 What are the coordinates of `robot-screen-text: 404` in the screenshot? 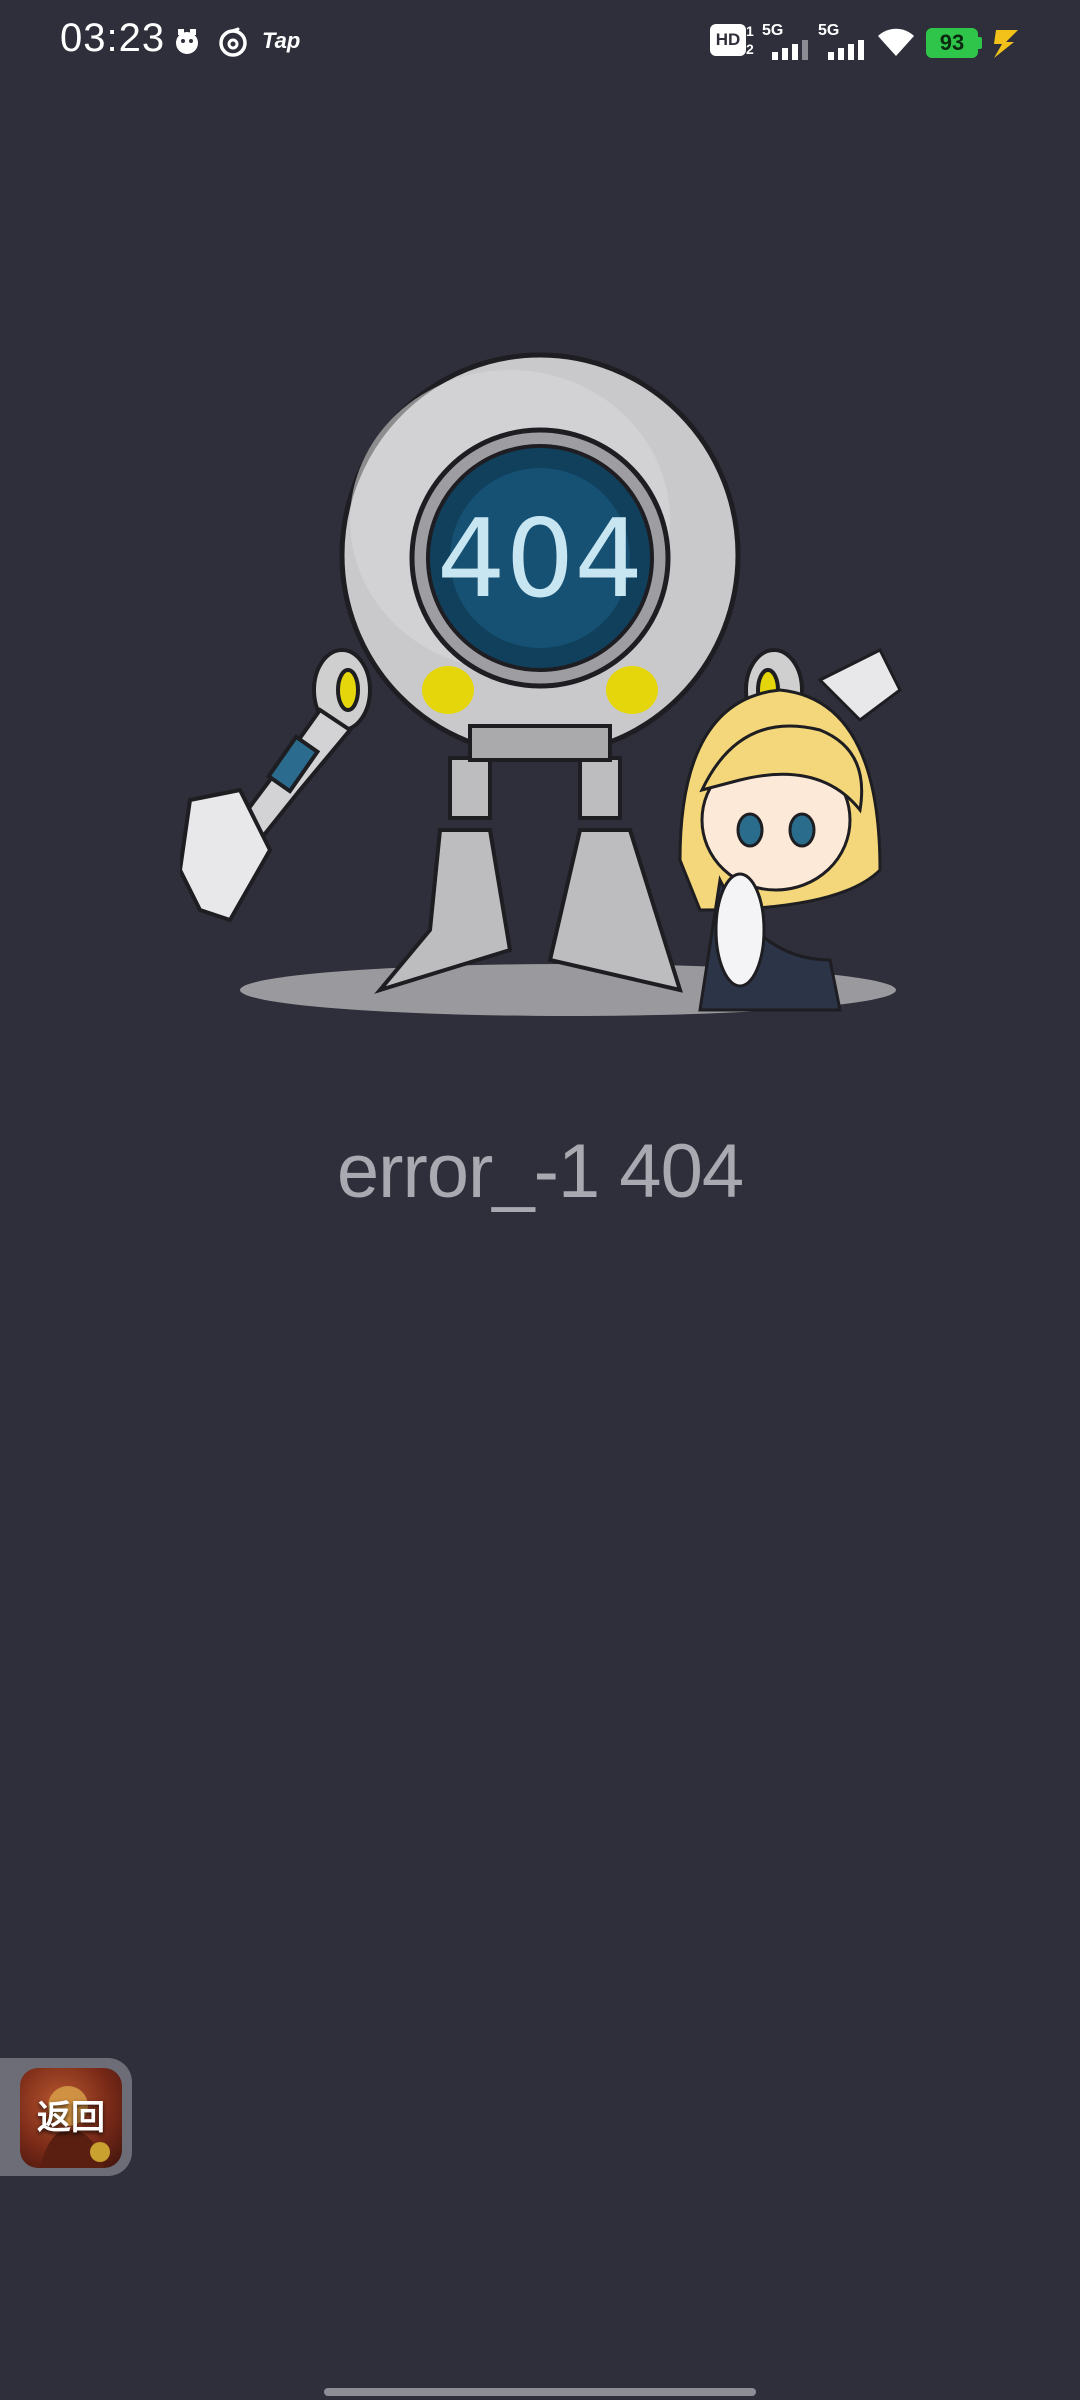 It's located at (540, 559).